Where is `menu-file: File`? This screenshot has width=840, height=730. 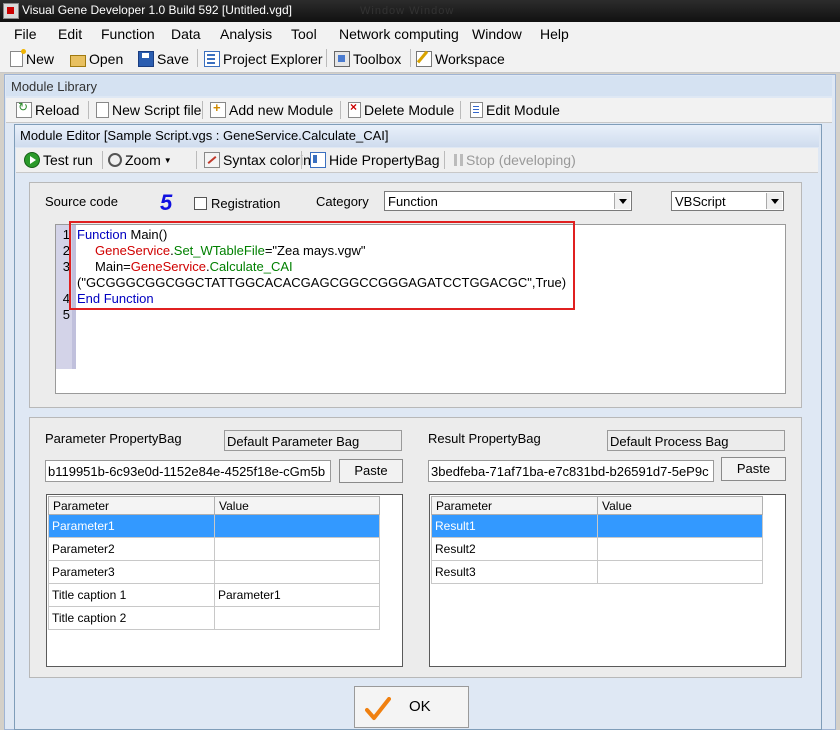
menu-file: File is located at coordinates (25, 34).